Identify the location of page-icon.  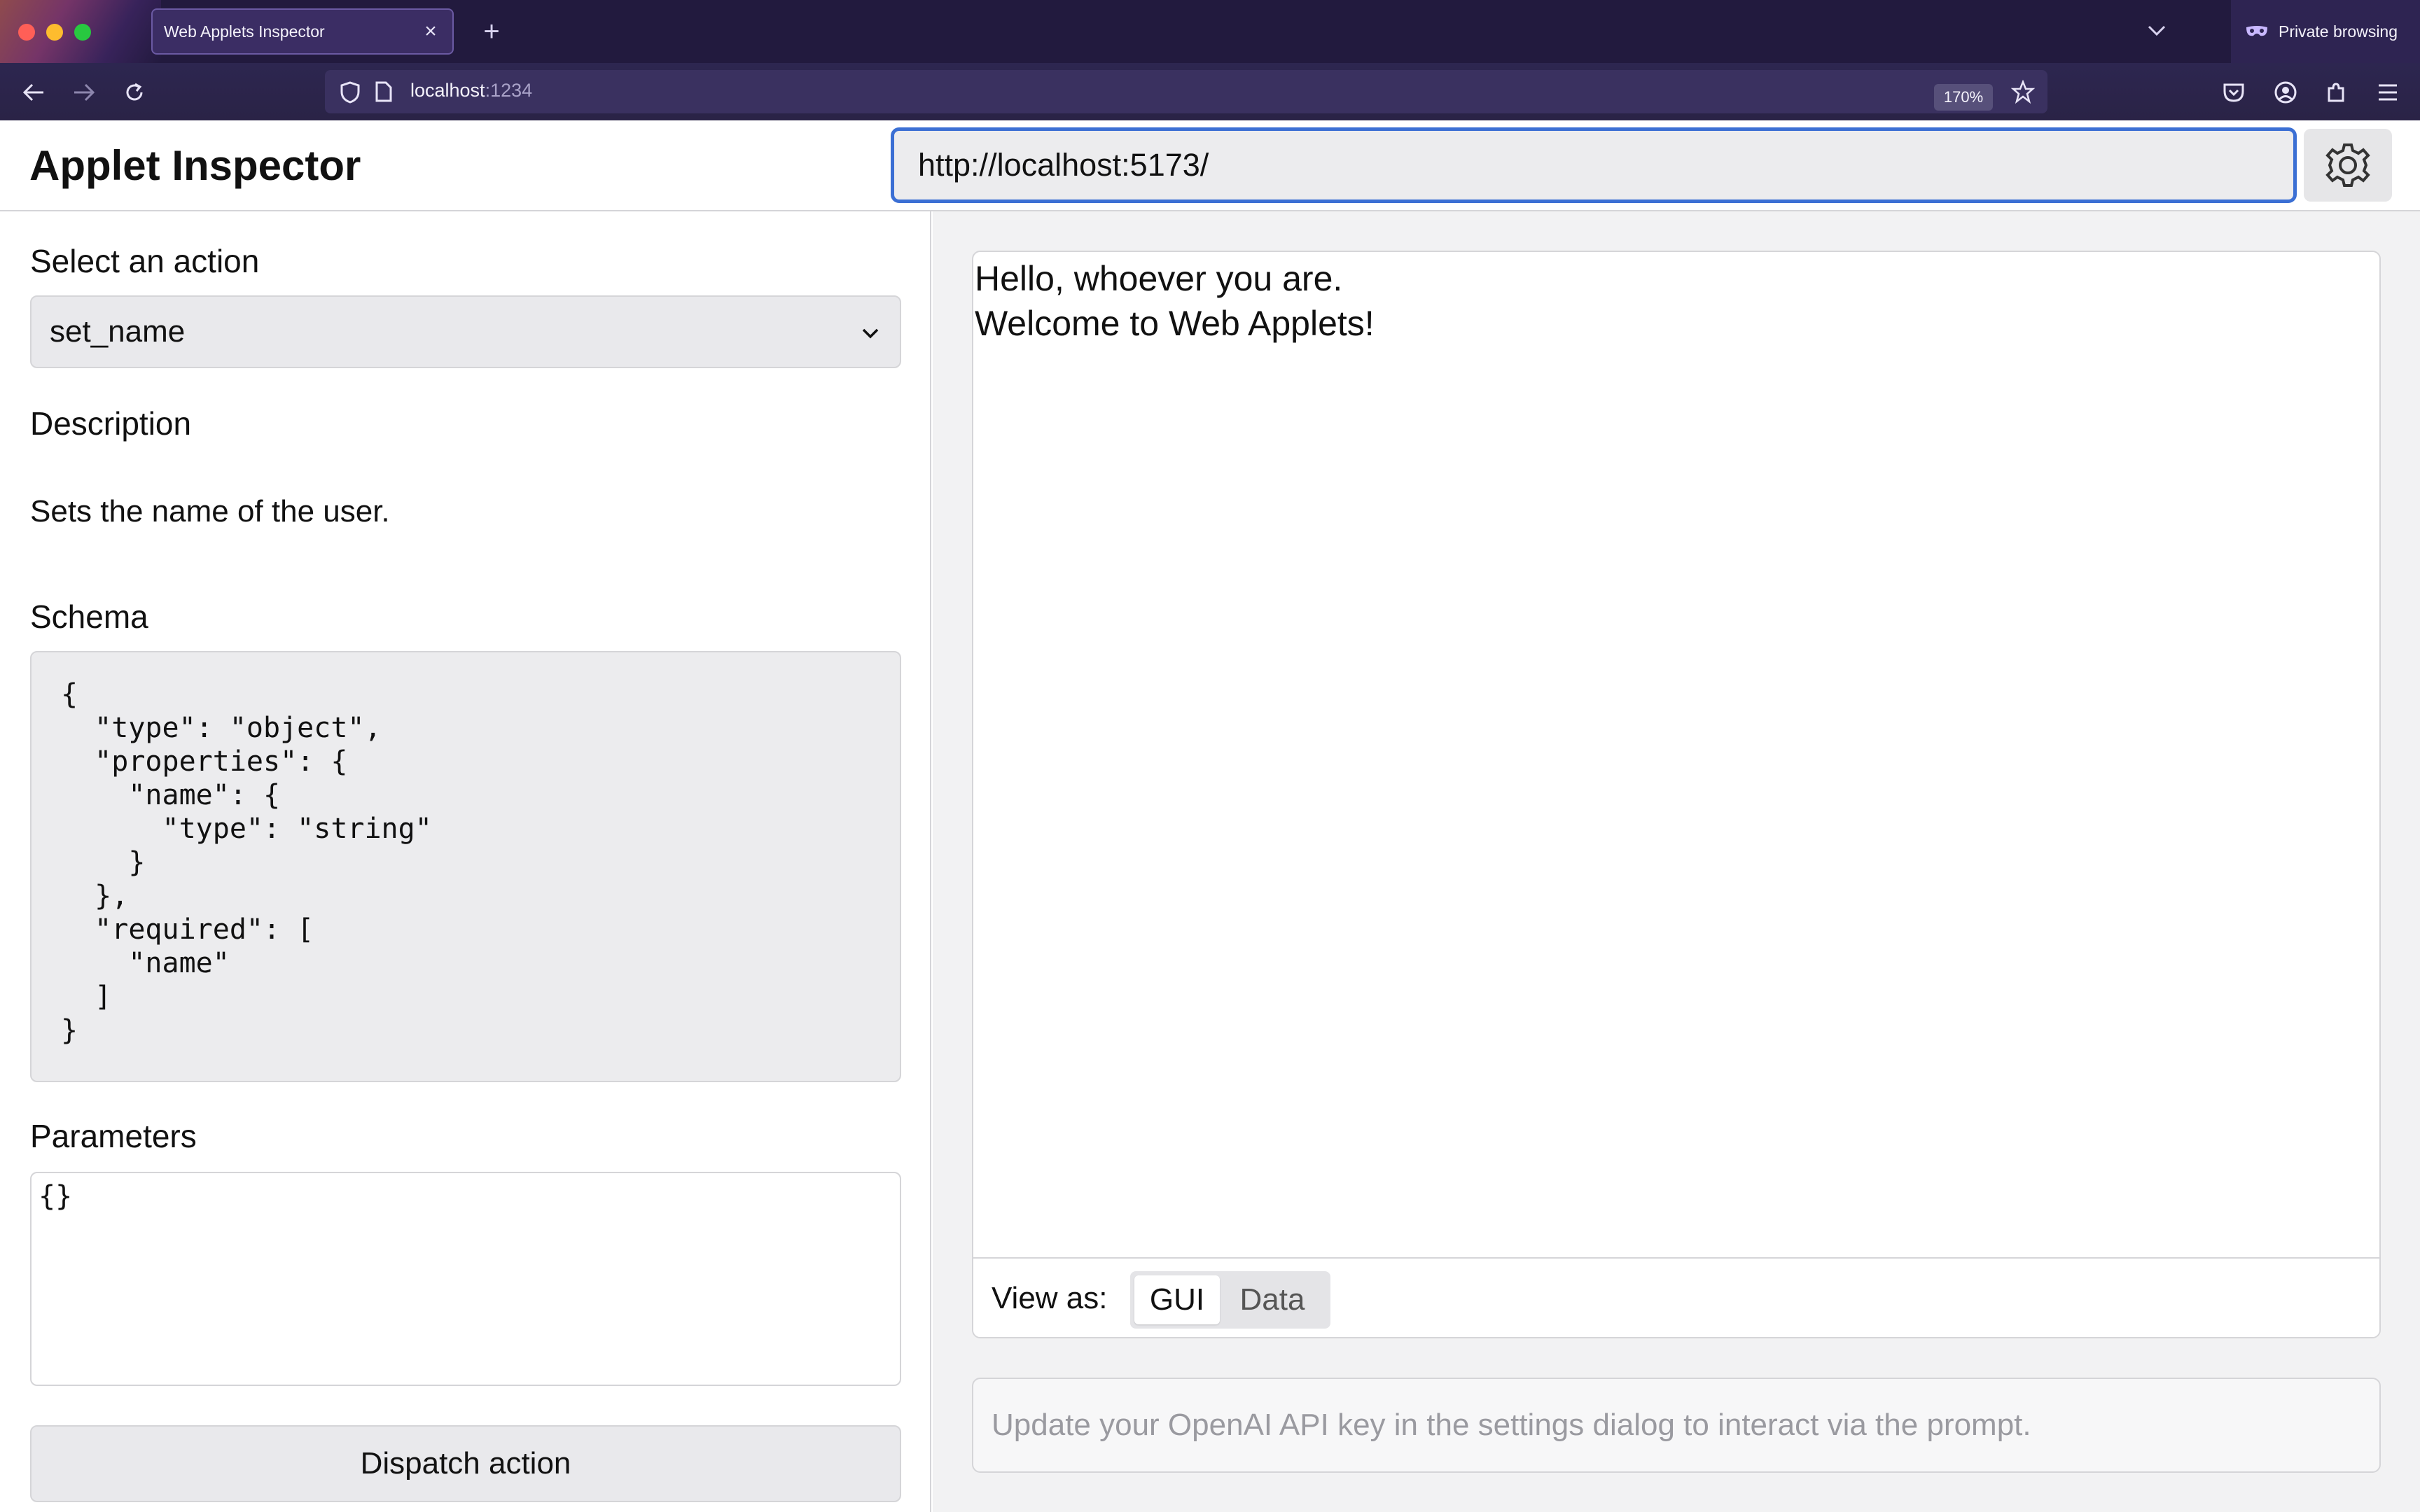
(383, 91).